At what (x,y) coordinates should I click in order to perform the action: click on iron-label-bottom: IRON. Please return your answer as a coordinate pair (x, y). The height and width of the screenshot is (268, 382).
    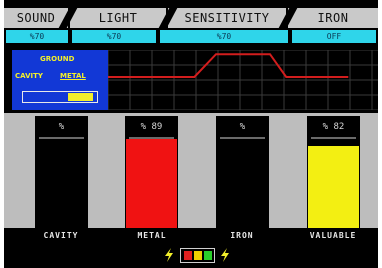
    Looking at the image, I should click on (242, 235).